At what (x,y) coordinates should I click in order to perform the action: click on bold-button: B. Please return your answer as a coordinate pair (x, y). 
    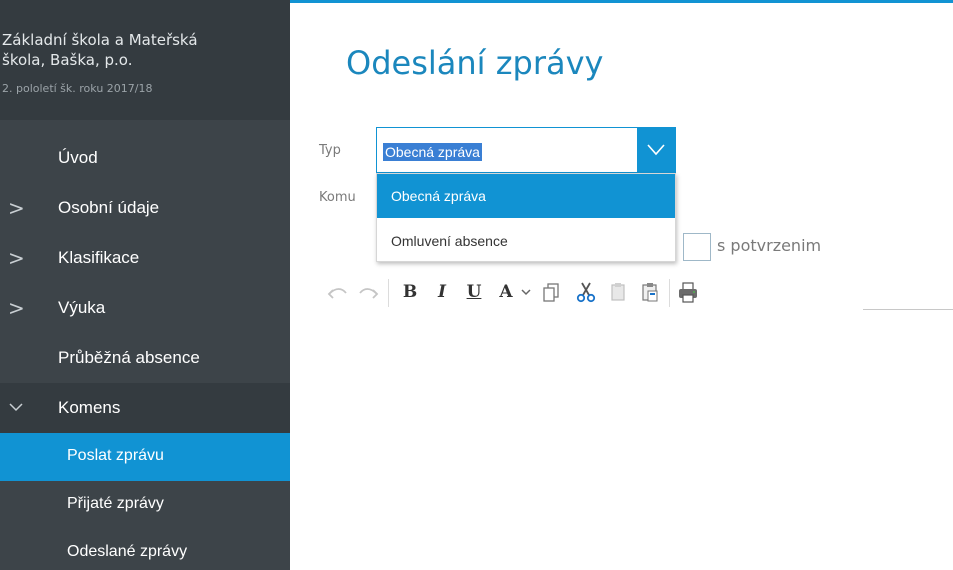
    Looking at the image, I should click on (410, 292).